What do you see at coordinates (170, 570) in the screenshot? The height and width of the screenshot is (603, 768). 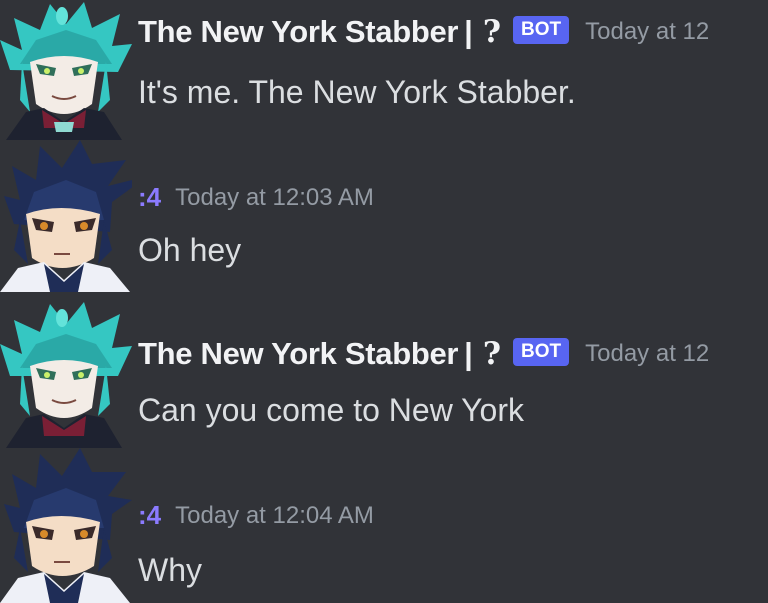 I see `message-text: Why` at bounding box center [170, 570].